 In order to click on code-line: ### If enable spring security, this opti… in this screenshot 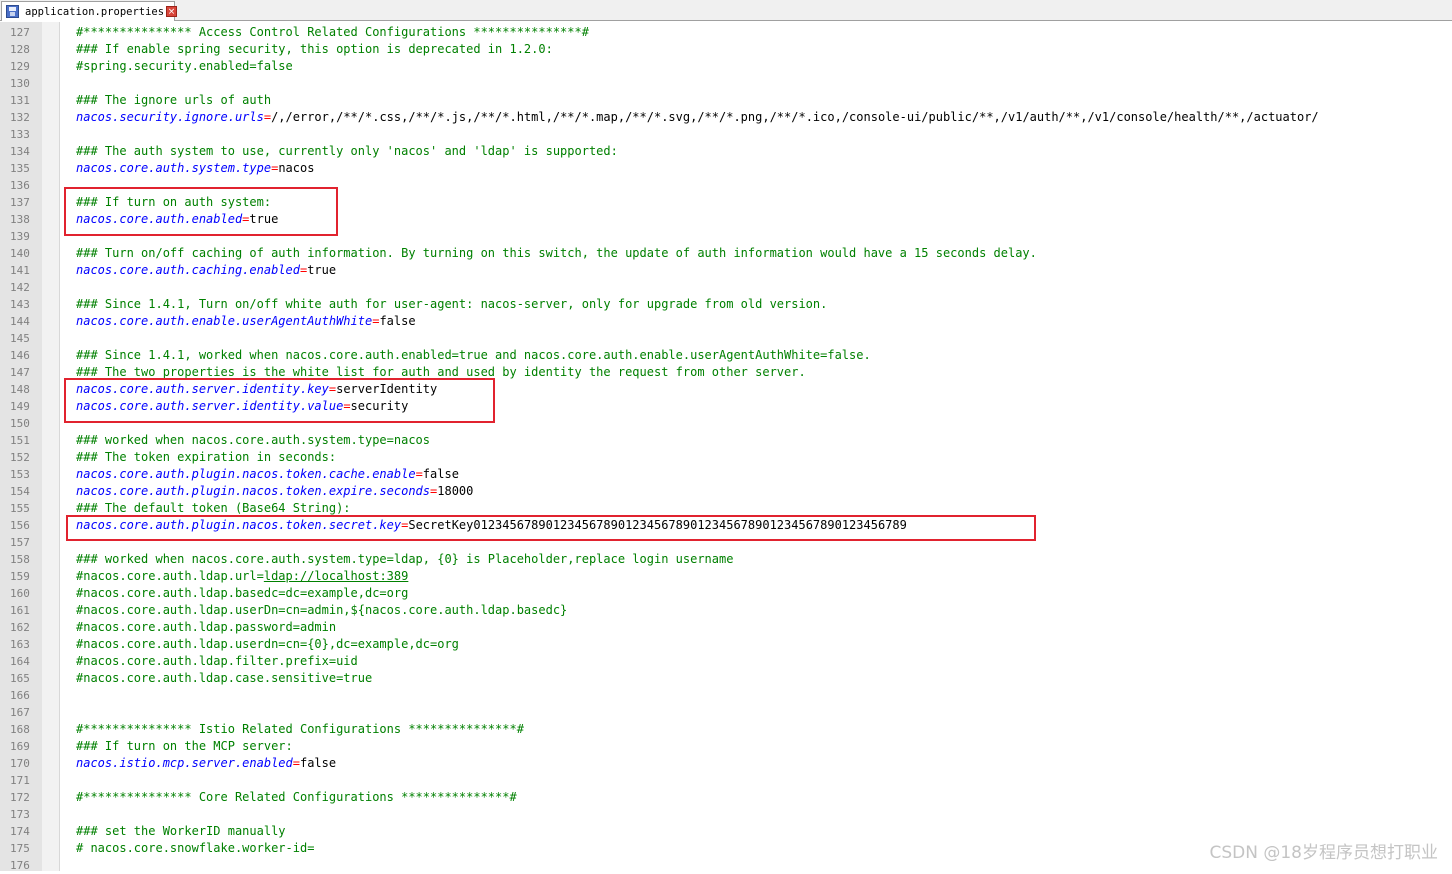, I will do `click(314, 49)`.